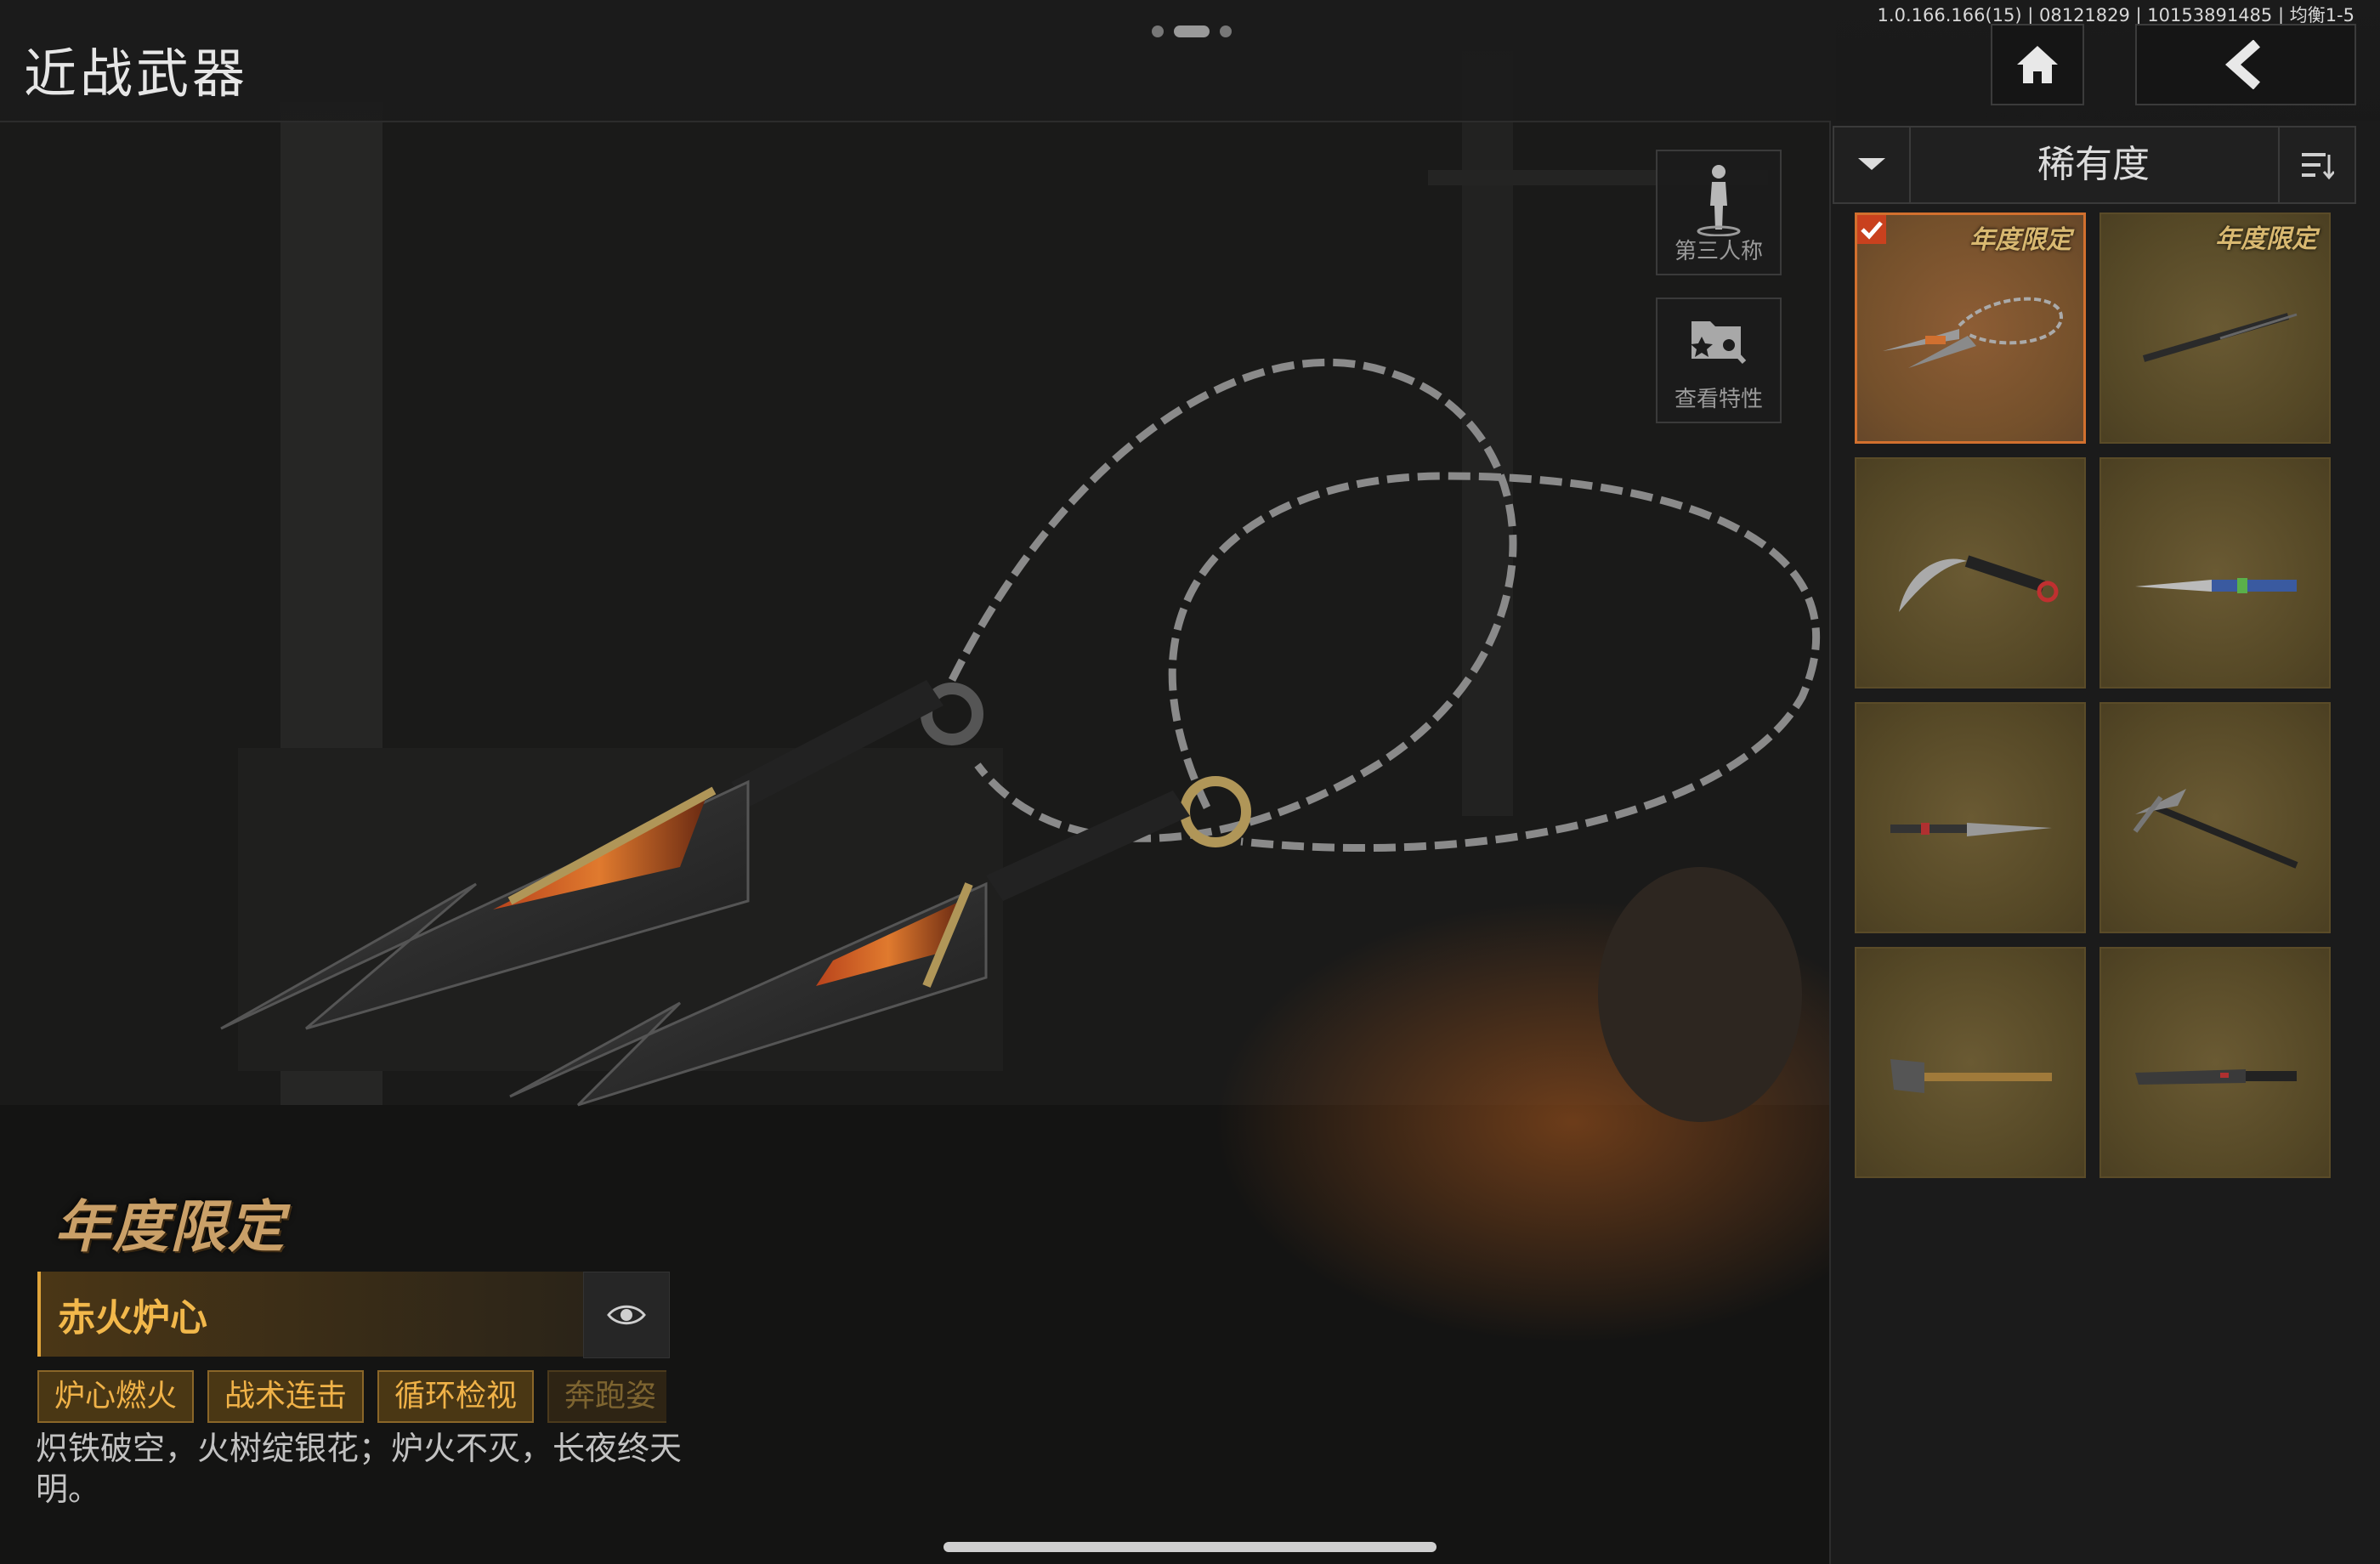  What do you see at coordinates (1719, 343) in the screenshot?
I see `view-features-icon` at bounding box center [1719, 343].